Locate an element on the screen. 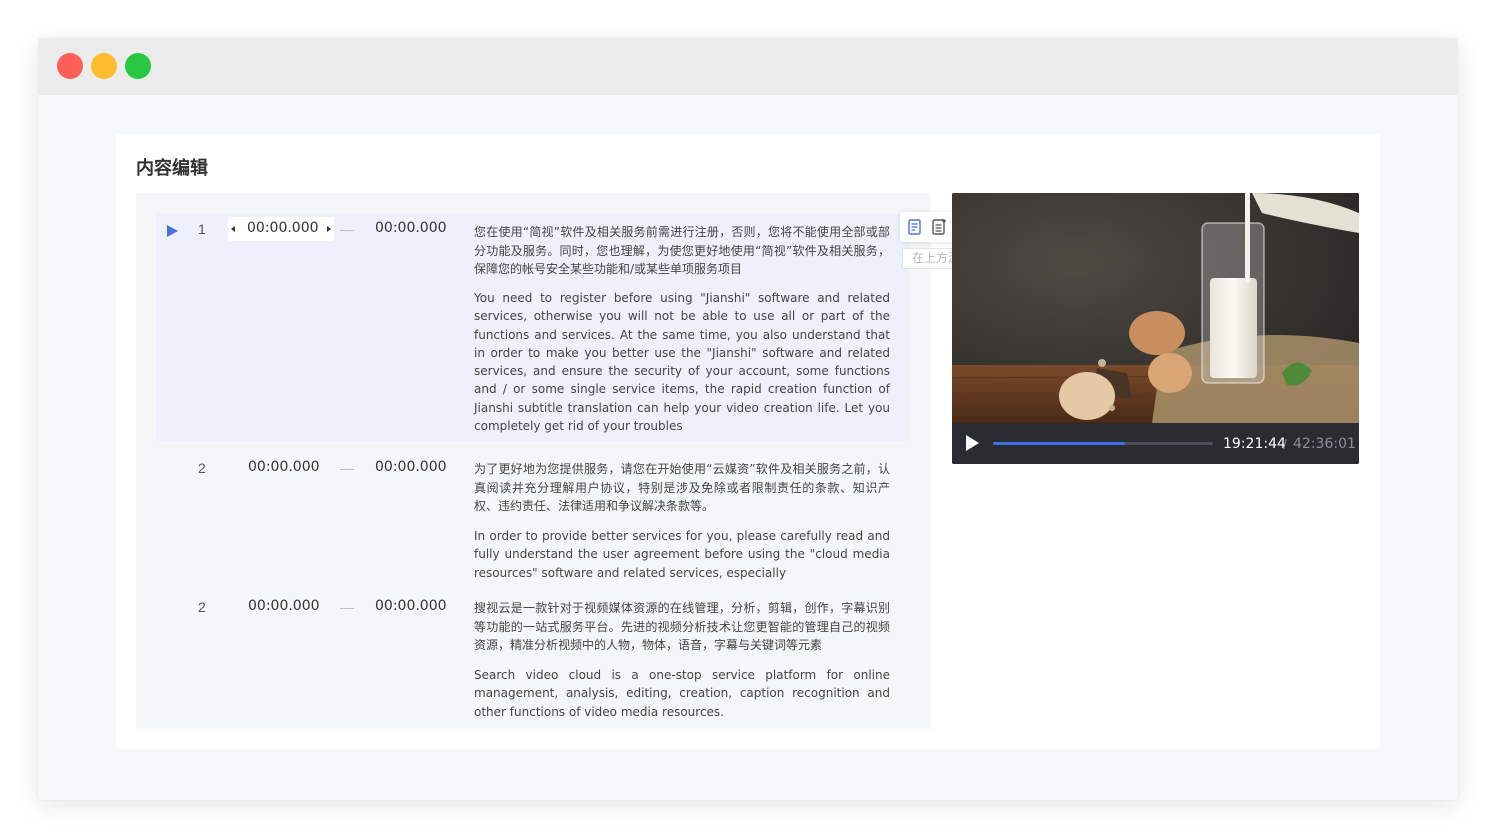 The width and height of the screenshot is (1496, 838). progress-fill is located at coordinates (1059, 443).